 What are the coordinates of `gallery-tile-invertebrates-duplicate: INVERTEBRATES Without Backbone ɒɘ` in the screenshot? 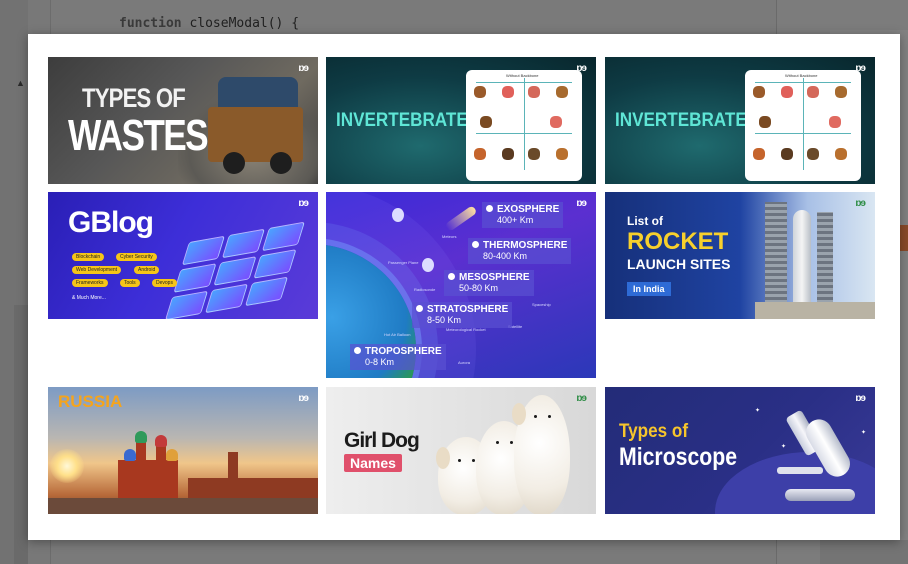 It's located at (740, 120).